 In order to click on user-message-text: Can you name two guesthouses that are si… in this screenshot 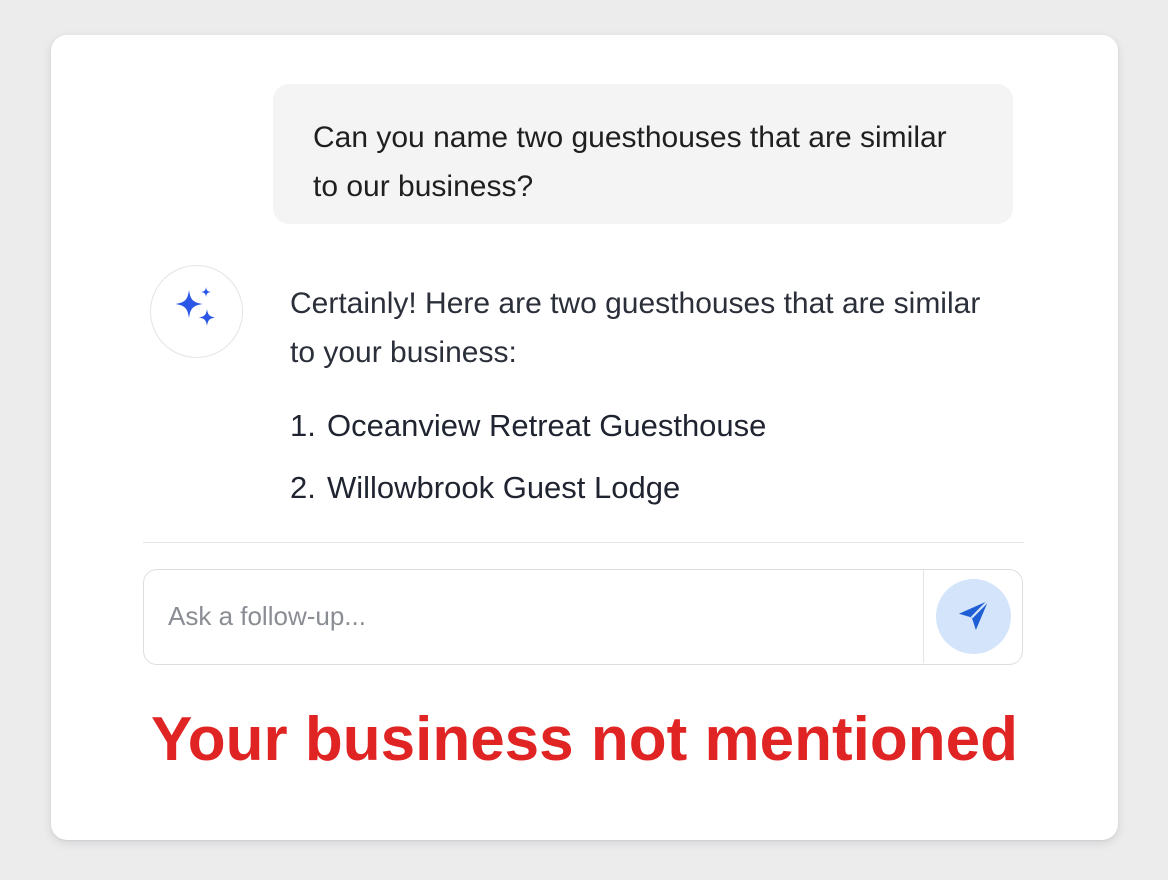, I will do `click(630, 162)`.